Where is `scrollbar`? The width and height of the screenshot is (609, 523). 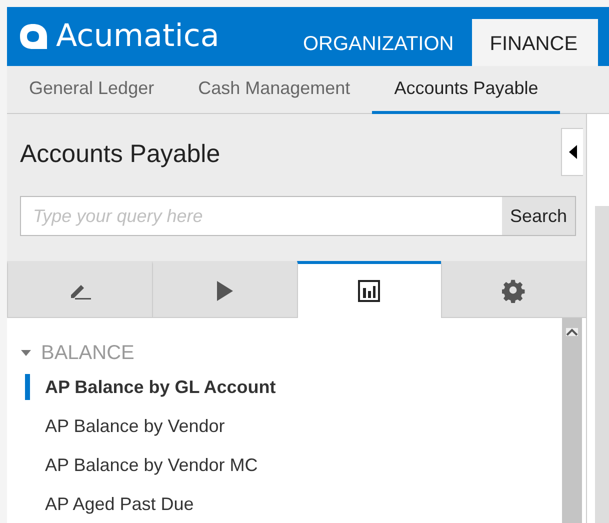
scrollbar is located at coordinates (572, 420).